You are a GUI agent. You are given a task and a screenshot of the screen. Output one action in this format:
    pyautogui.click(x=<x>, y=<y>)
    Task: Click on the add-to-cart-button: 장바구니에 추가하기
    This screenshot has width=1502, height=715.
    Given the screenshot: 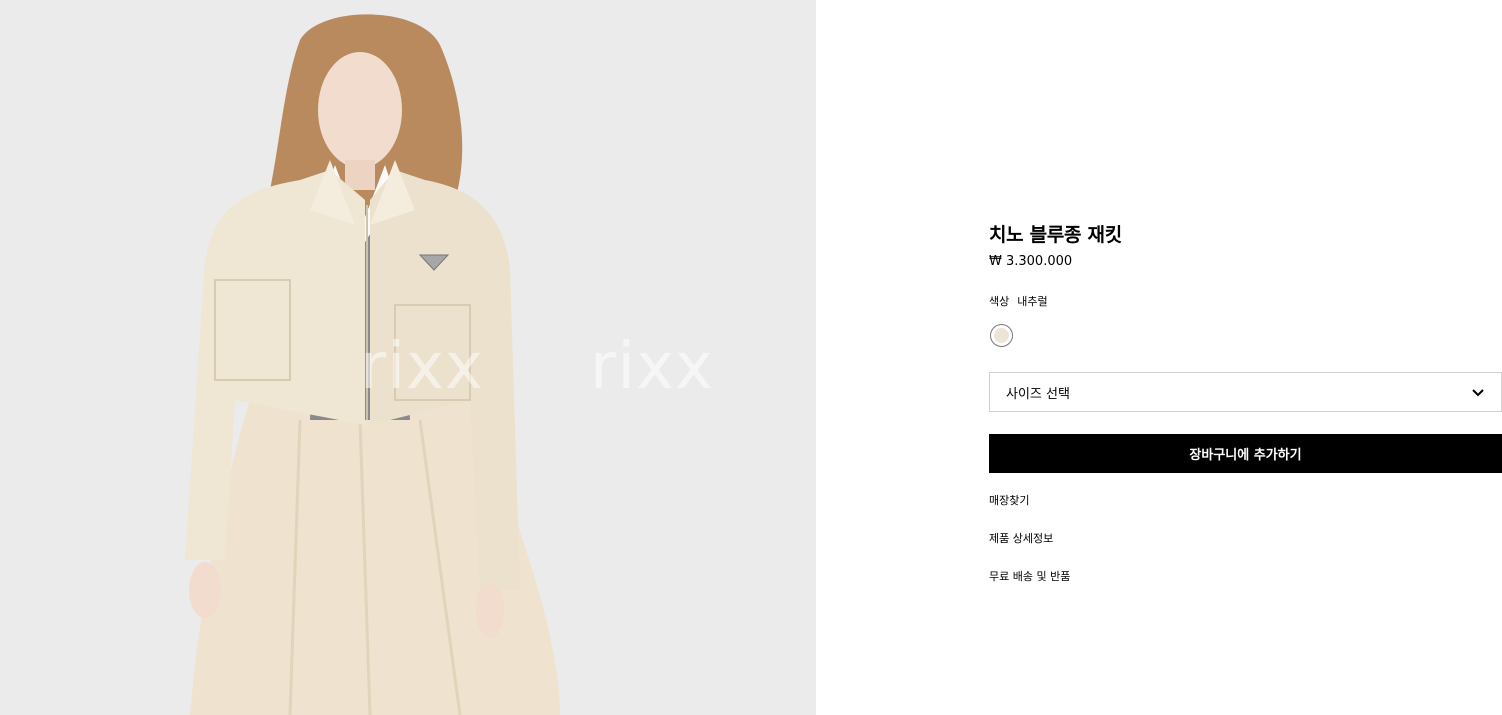 What is the action you would take?
    pyautogui.click(x=1245, y=453)
    